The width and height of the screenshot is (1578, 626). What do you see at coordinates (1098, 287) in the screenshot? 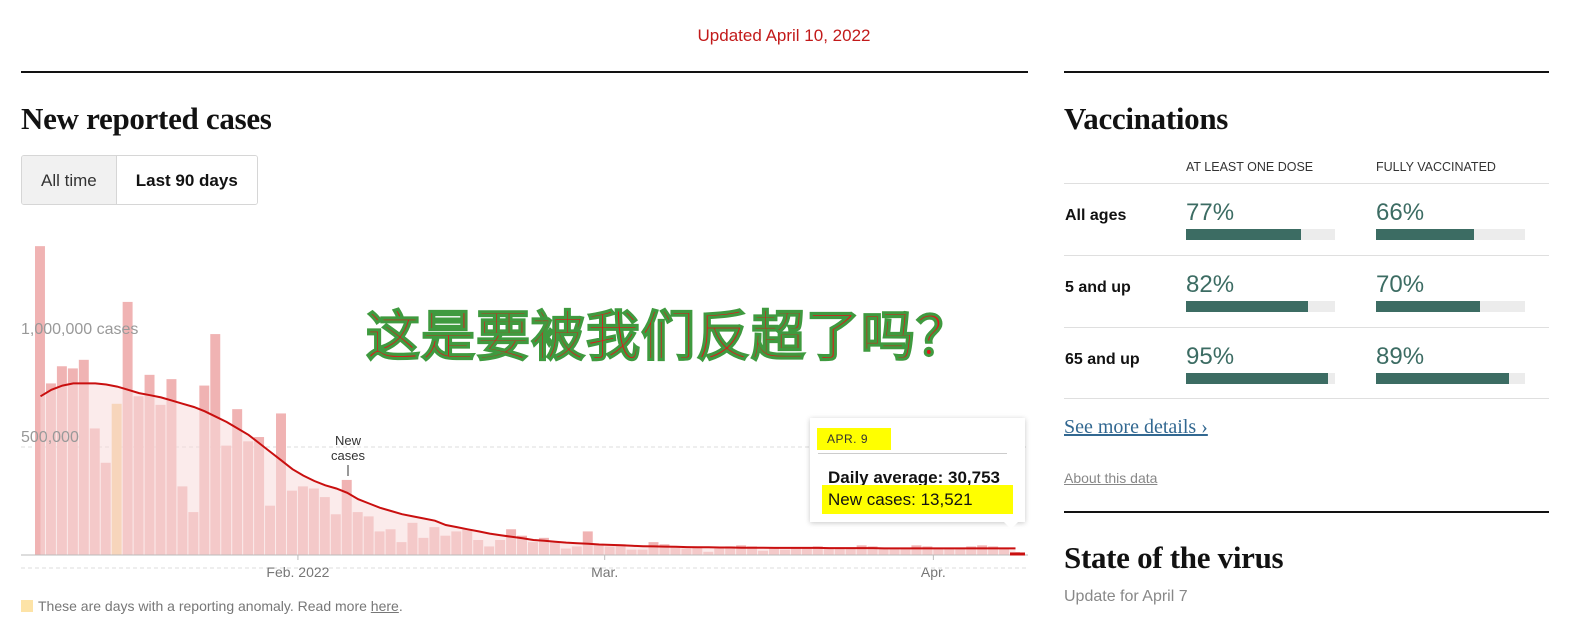
I see `vacc-row-label: 5 and up` at bounding box center [1098, 287].